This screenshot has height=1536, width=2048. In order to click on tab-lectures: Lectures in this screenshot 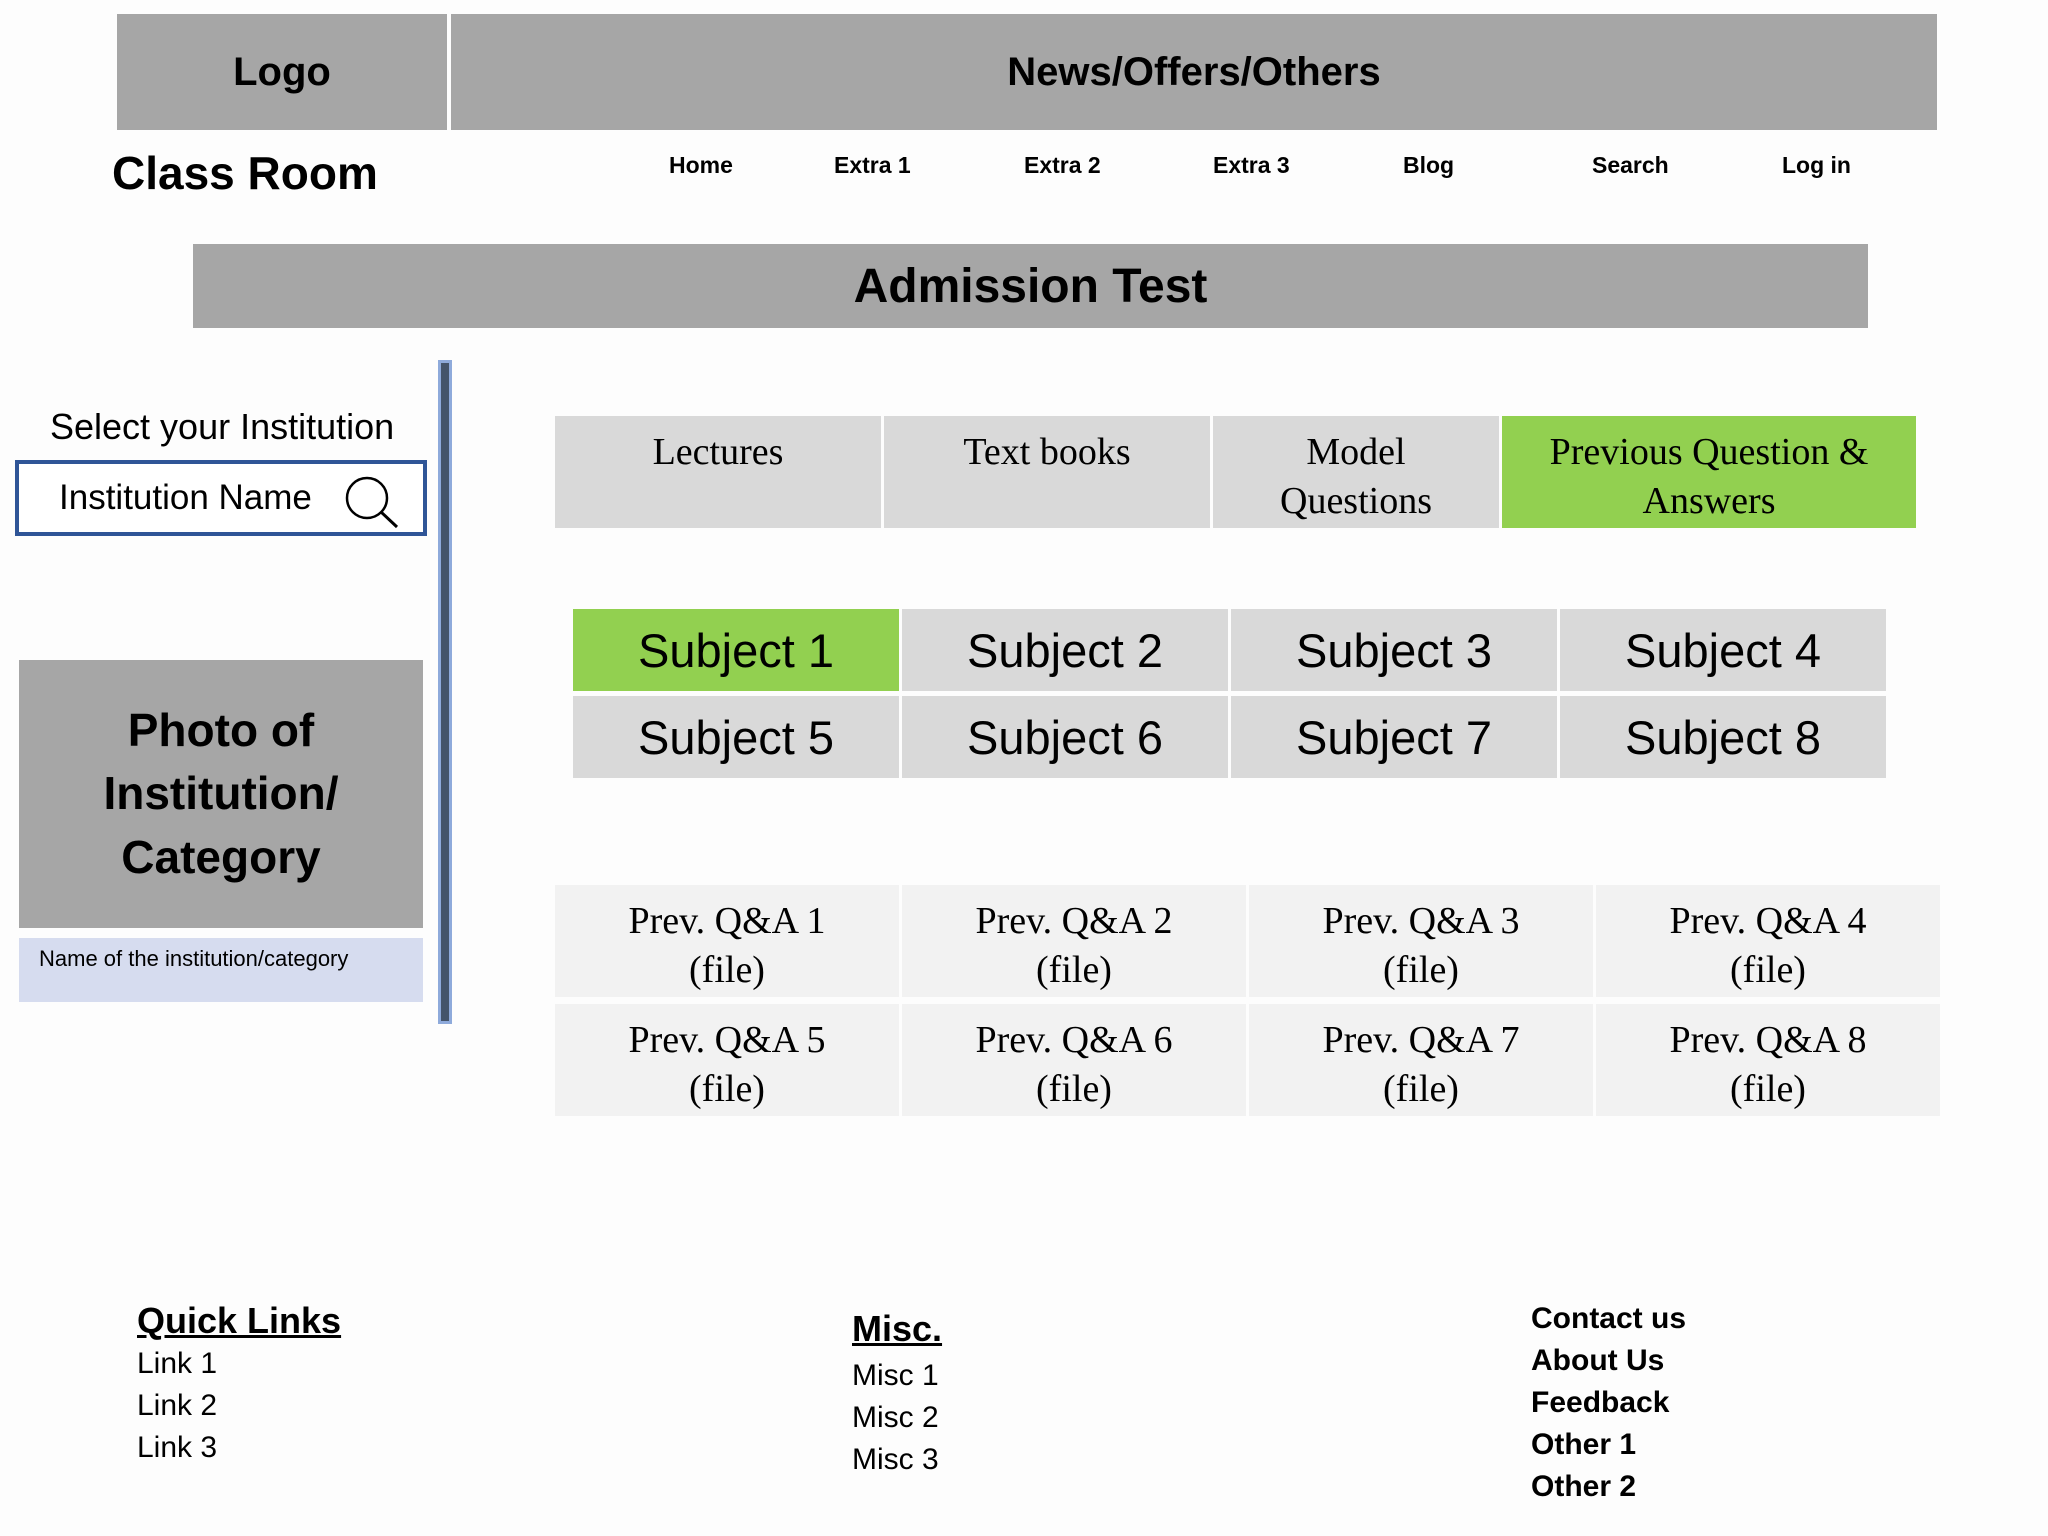, I will do `click(718, 472)`.